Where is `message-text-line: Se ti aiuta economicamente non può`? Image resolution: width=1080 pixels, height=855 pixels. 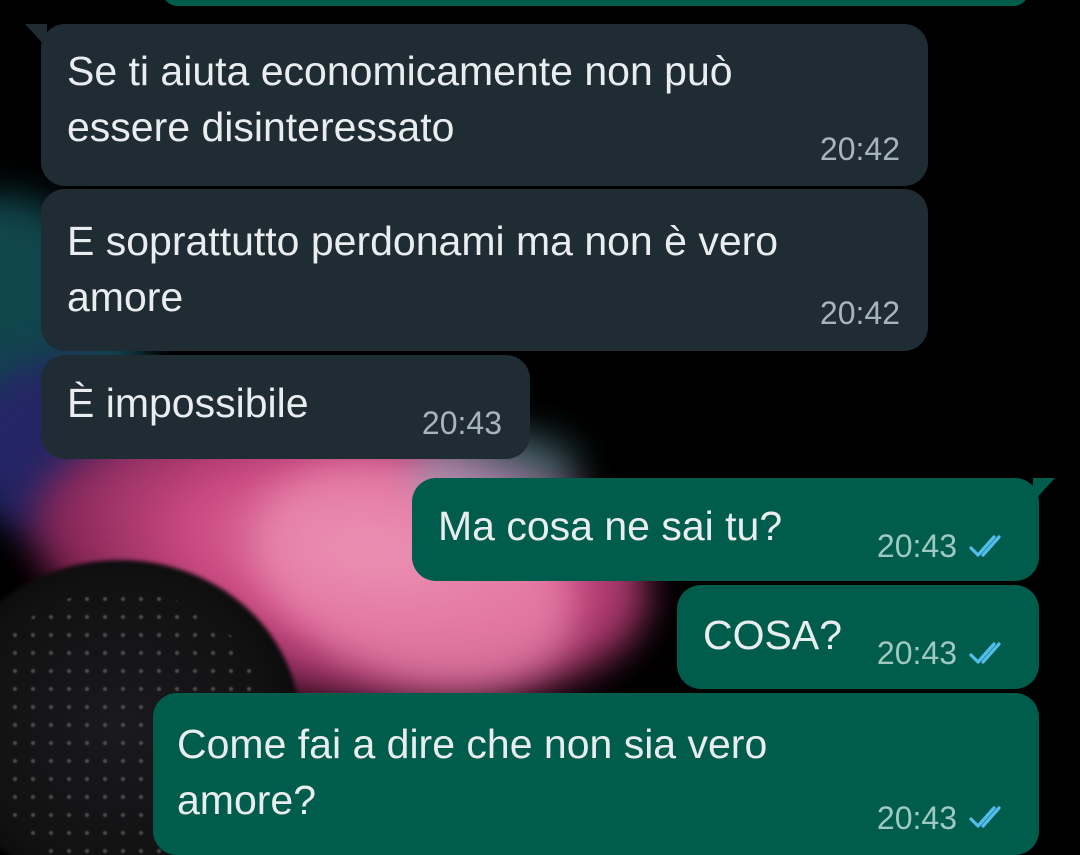
message-text-line: Se ti aiuta economicamente non può is located at coordinates (400, 71).